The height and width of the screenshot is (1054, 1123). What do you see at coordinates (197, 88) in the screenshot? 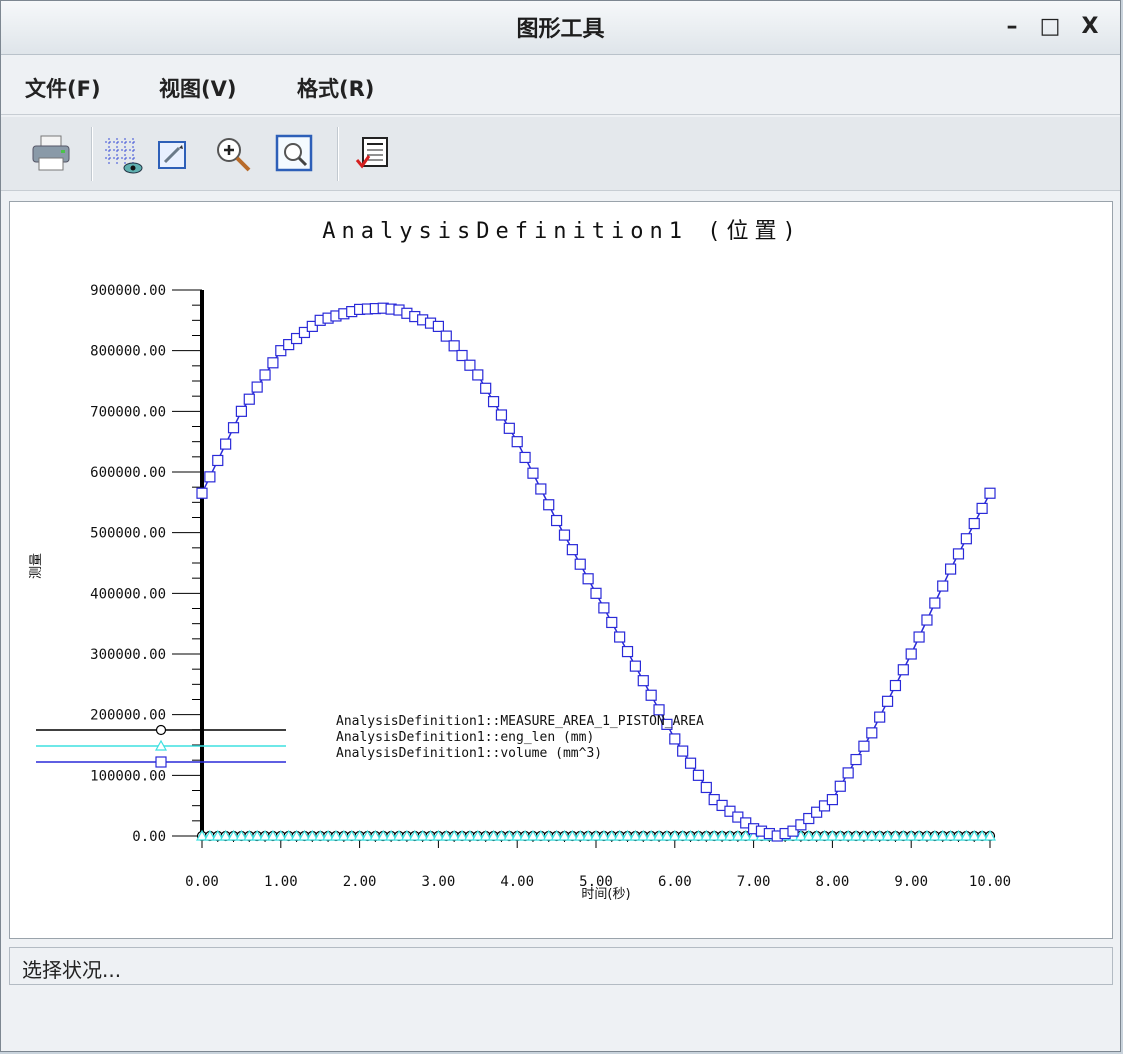
I see `menu-view: 视图(V)` at bounding box center [197, 88].